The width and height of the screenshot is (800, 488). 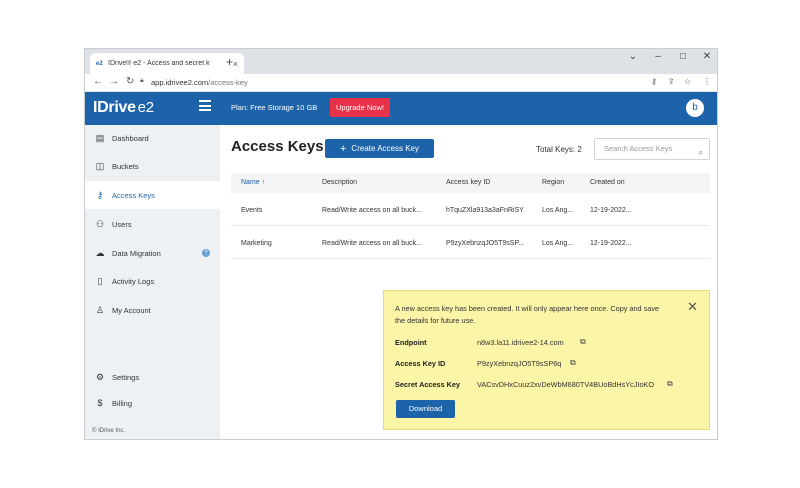 What do you see at coordinates (250, 182) in the screenshot?
I see `column-header-label: Name` at bounding box center [250, 182].